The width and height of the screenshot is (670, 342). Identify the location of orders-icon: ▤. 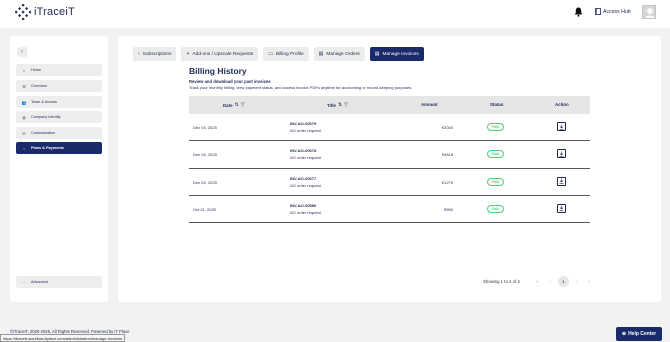
(321, 54).